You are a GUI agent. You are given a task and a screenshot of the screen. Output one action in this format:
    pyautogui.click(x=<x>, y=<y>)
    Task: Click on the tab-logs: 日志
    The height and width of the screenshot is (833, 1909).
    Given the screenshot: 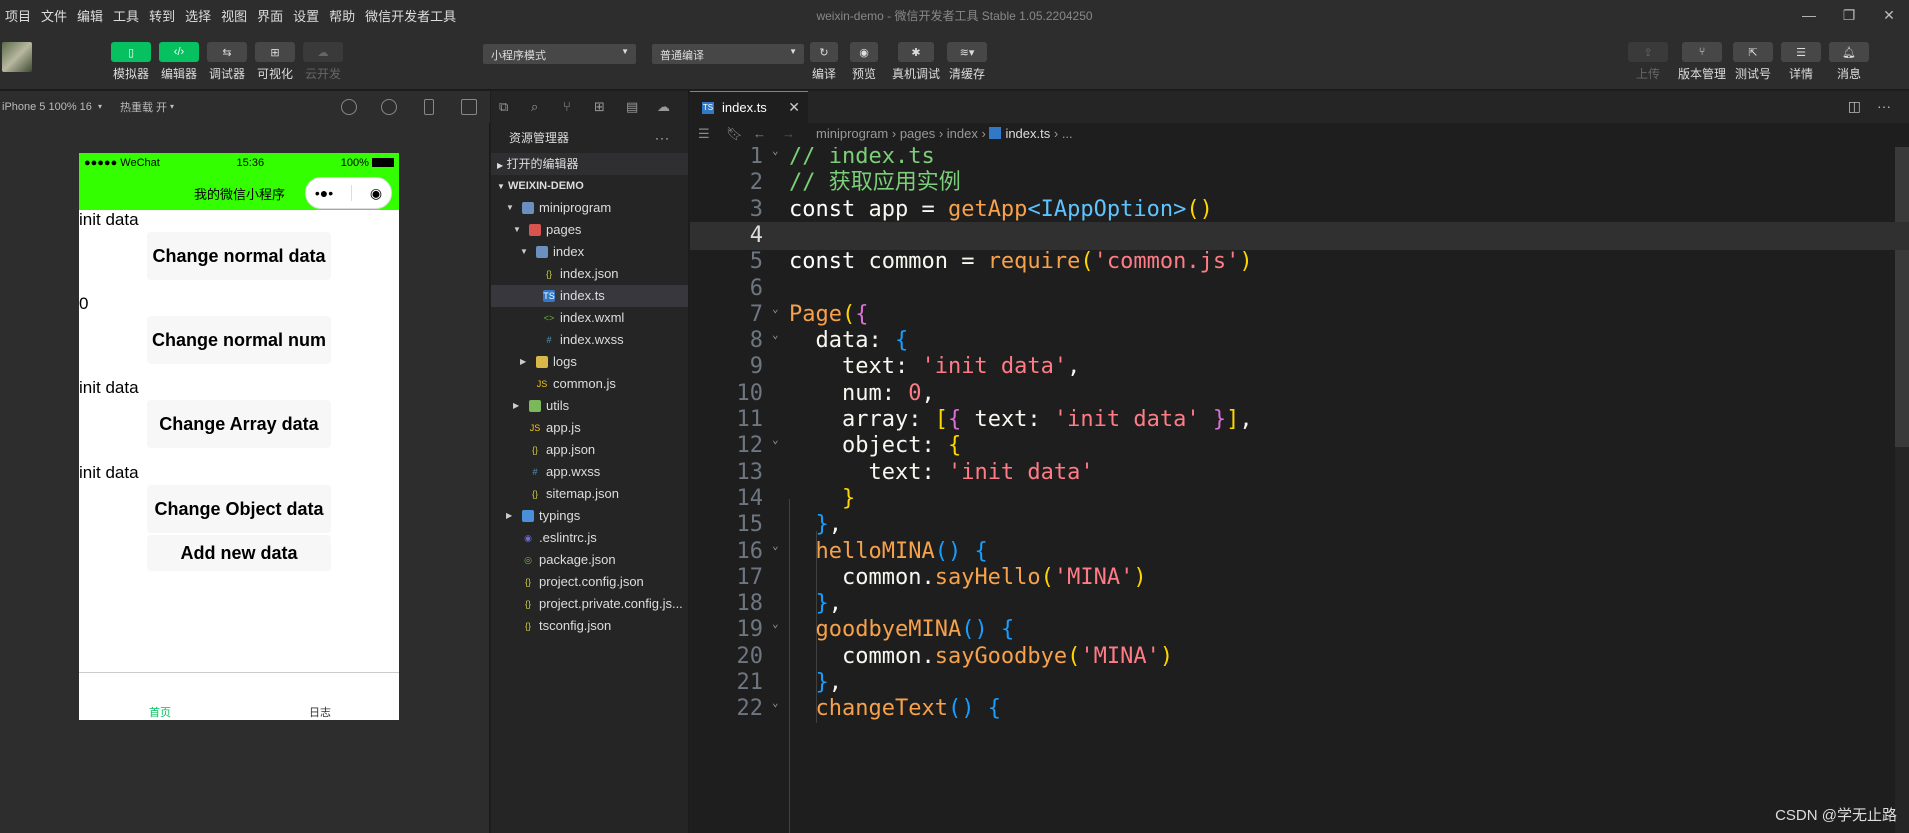 What is the action you would take?
    pyautogui.click(x=320, y=712)
    